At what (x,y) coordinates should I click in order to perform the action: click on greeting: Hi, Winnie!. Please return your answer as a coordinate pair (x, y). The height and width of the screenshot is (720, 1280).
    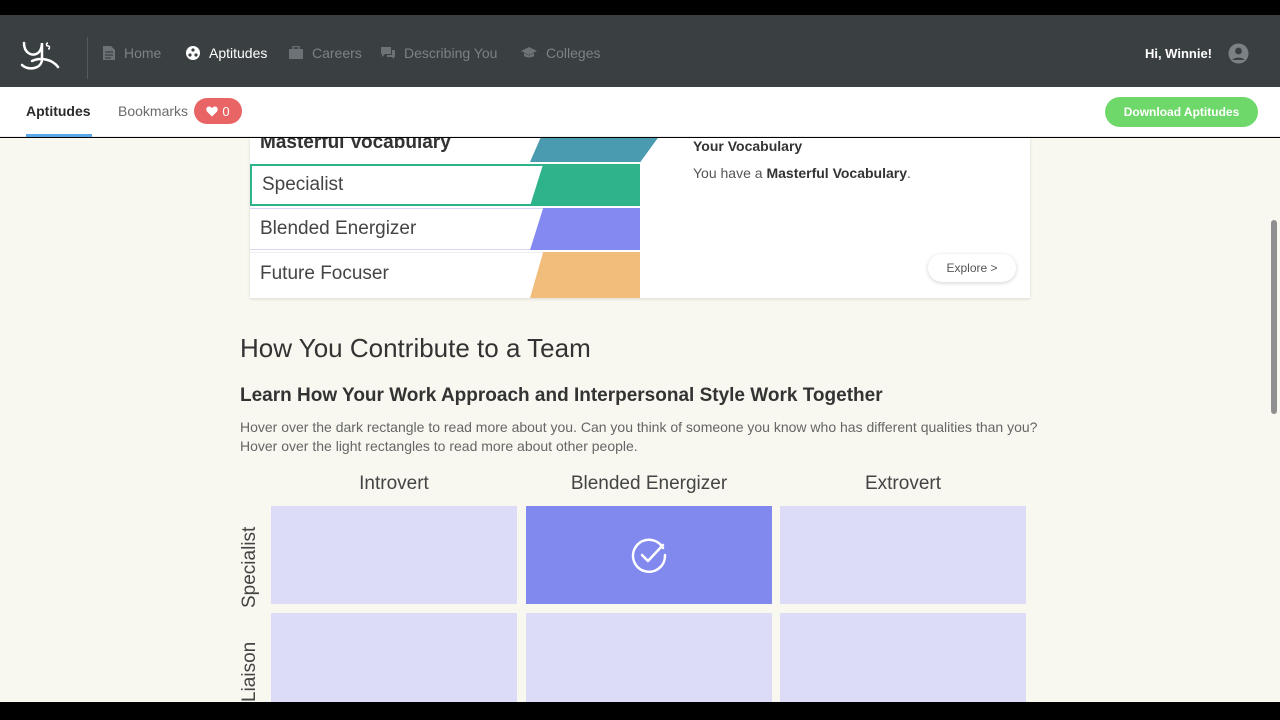
    Looking at the image, I should click on (1178, 53).